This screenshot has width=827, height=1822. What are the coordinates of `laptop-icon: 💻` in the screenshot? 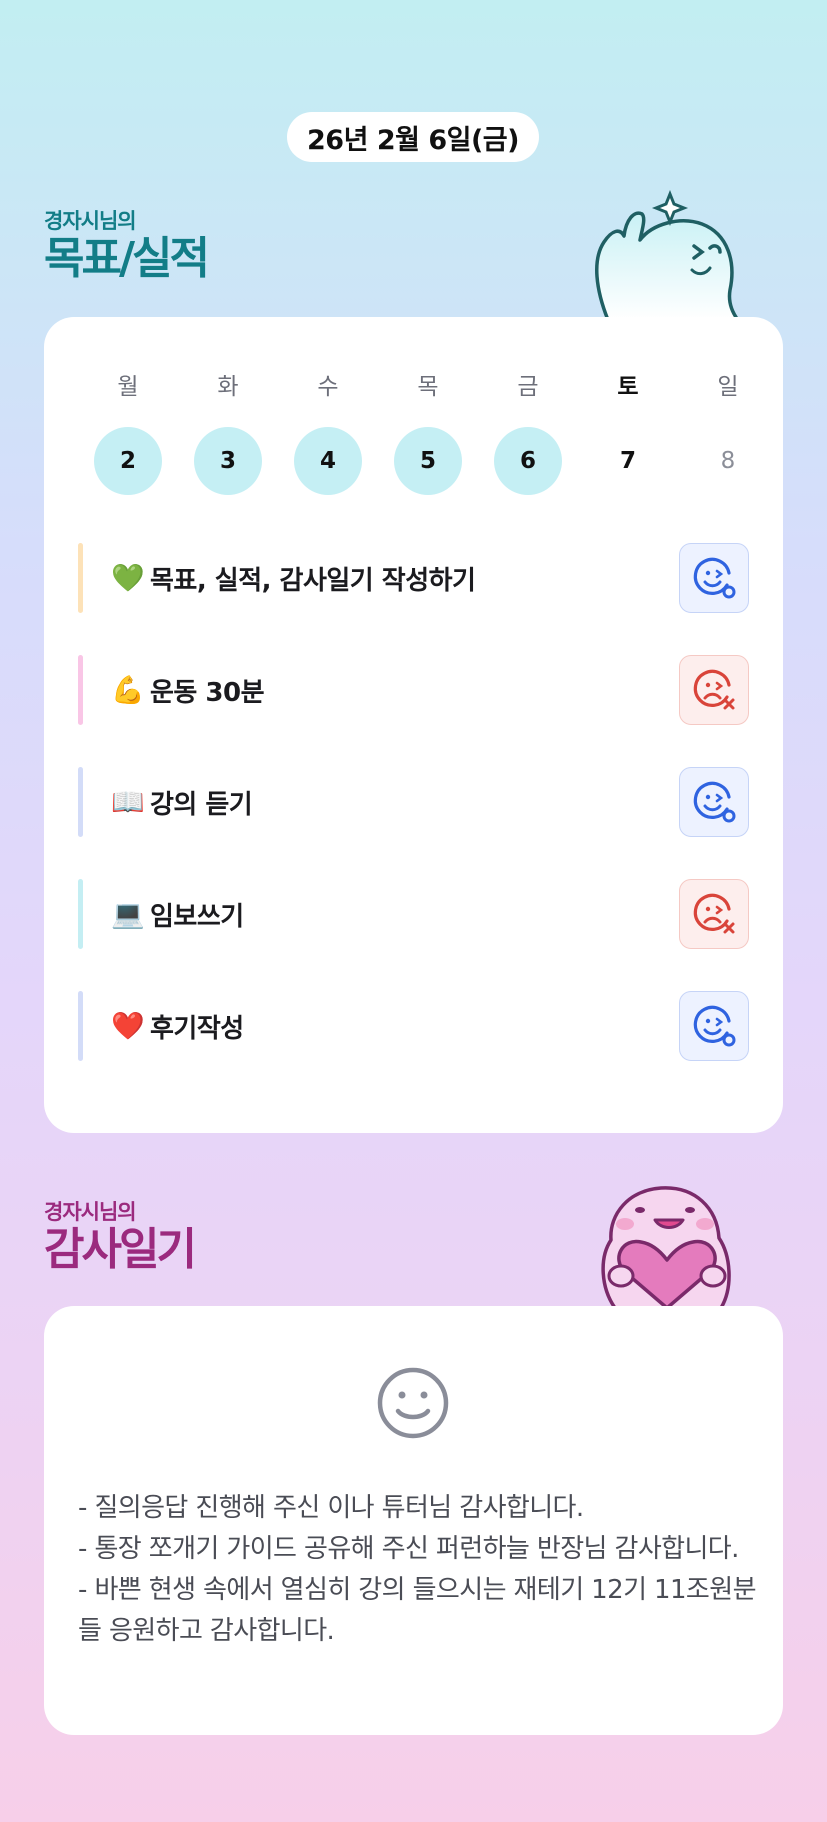 It's located at (128, 914).